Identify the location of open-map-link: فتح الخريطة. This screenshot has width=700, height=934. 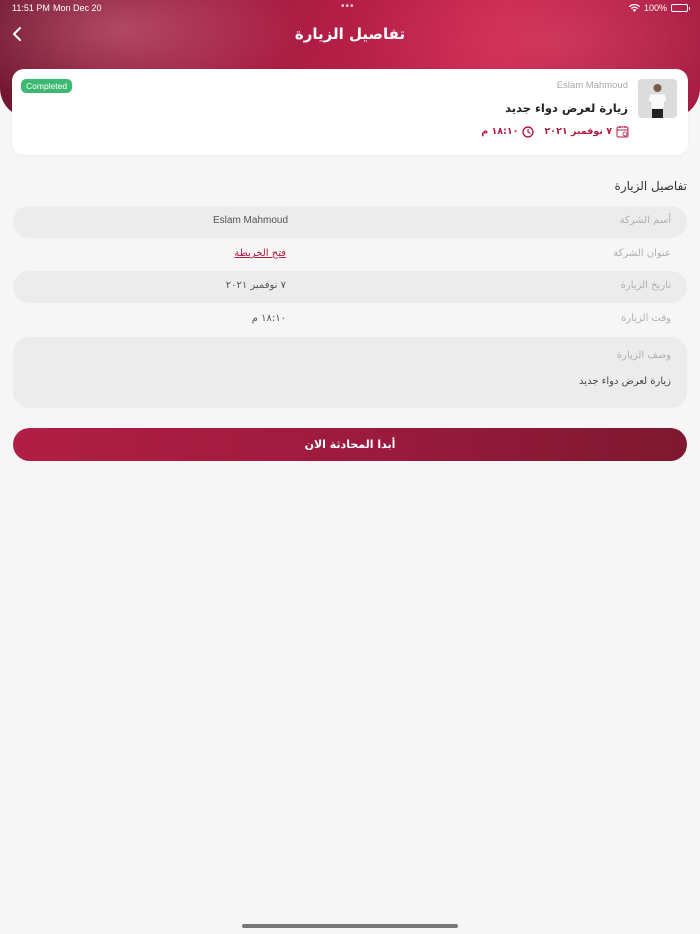
(249, 253).